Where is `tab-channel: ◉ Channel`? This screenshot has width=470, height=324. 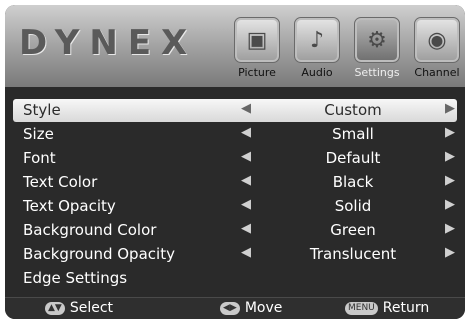
tab-channel: ◉ Channel is located at coordinates (436, 48).